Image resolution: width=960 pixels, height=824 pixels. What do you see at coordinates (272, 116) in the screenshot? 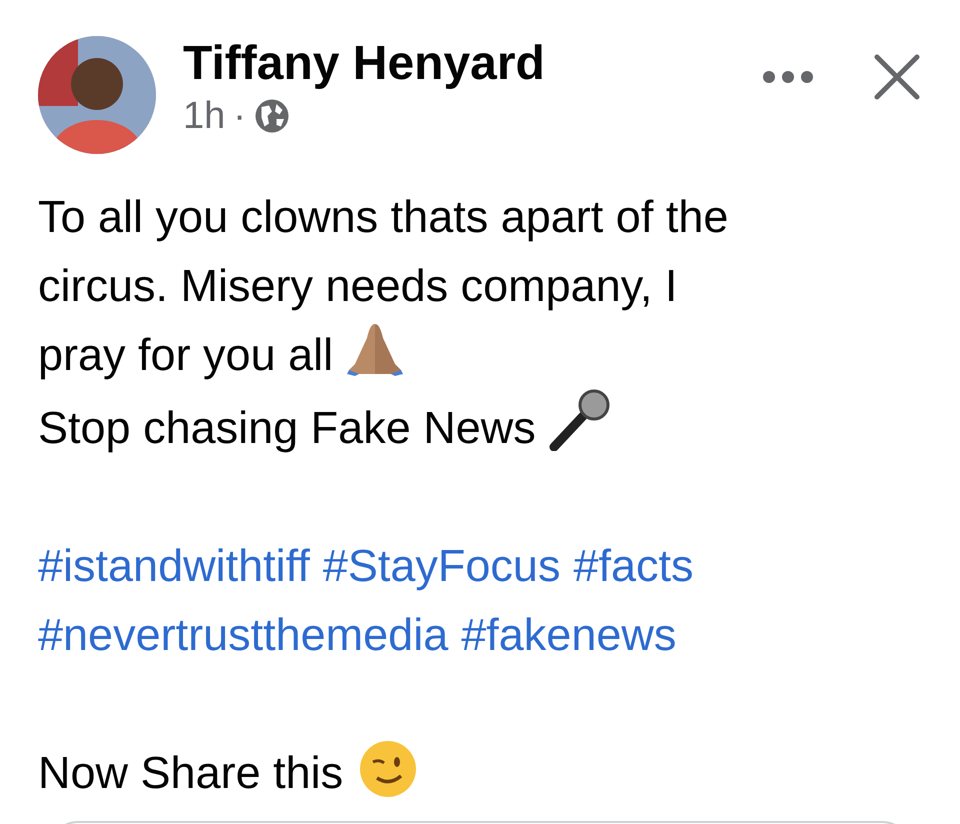
I see `globe-icon` at bounding box center [272, 116].